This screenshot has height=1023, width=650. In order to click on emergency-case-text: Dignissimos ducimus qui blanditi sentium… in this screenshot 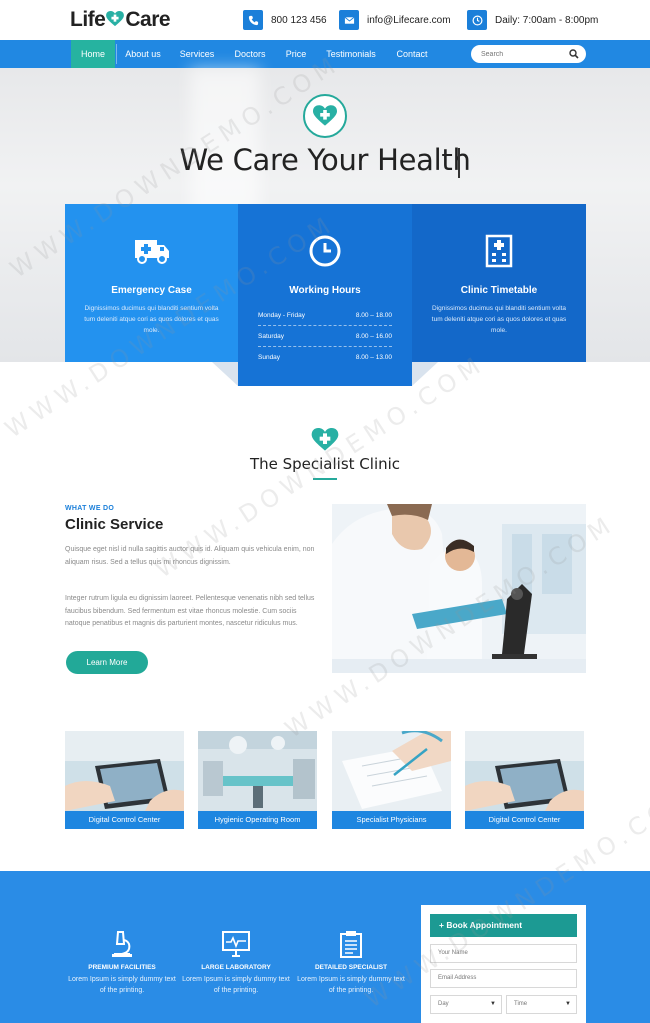, I will do `click(151, 319)`.